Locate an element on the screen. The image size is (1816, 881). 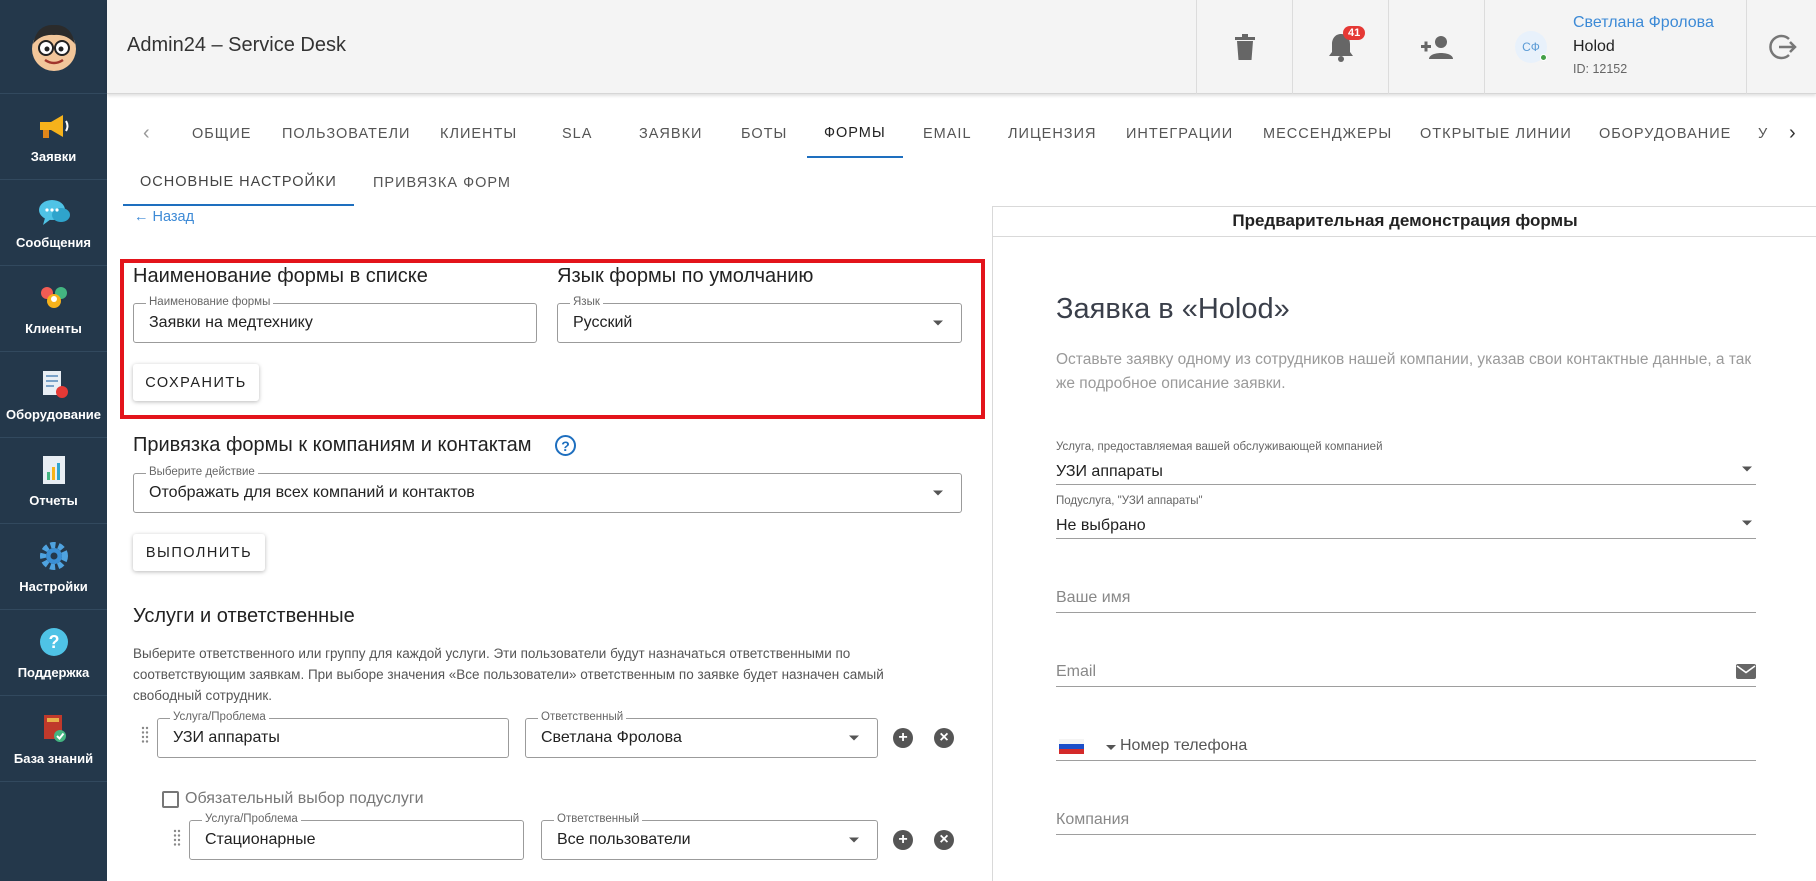
tab-email: EMAIL is located at coordinates (947, 134).